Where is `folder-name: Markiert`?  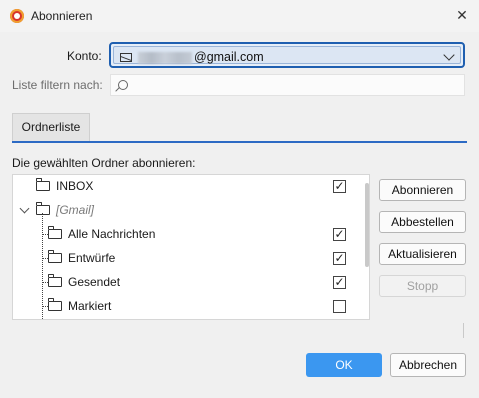
folder-name: Markiert is located at coordinates (90, 306).